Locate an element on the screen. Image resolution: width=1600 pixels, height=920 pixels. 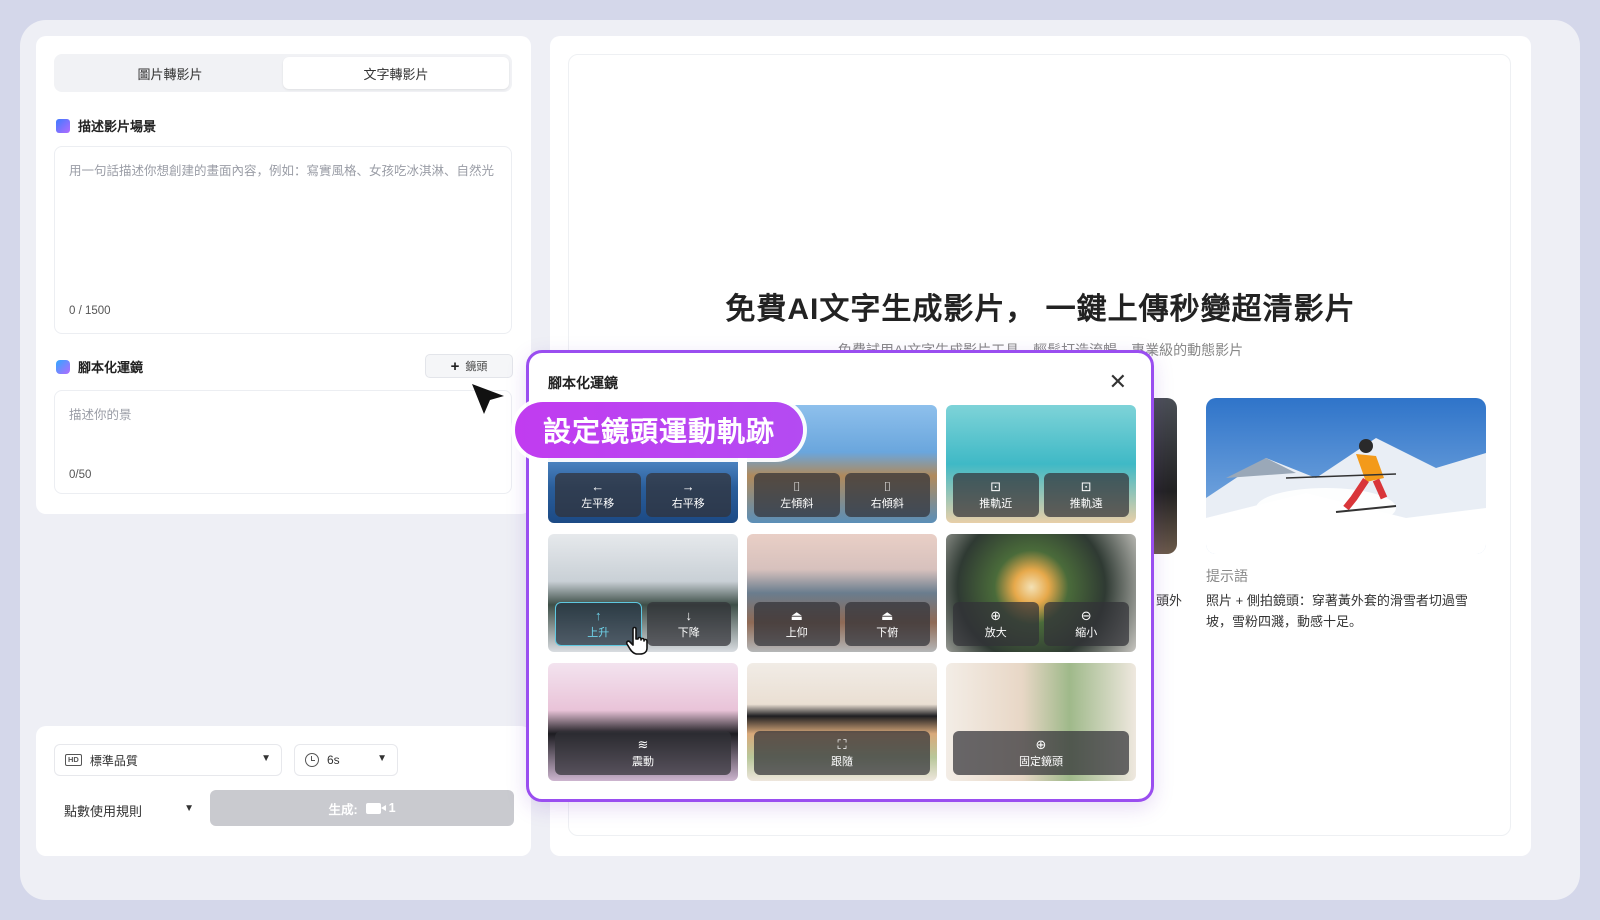
crosshair-icon: ⊕ is located at coordinates (1041, 744).